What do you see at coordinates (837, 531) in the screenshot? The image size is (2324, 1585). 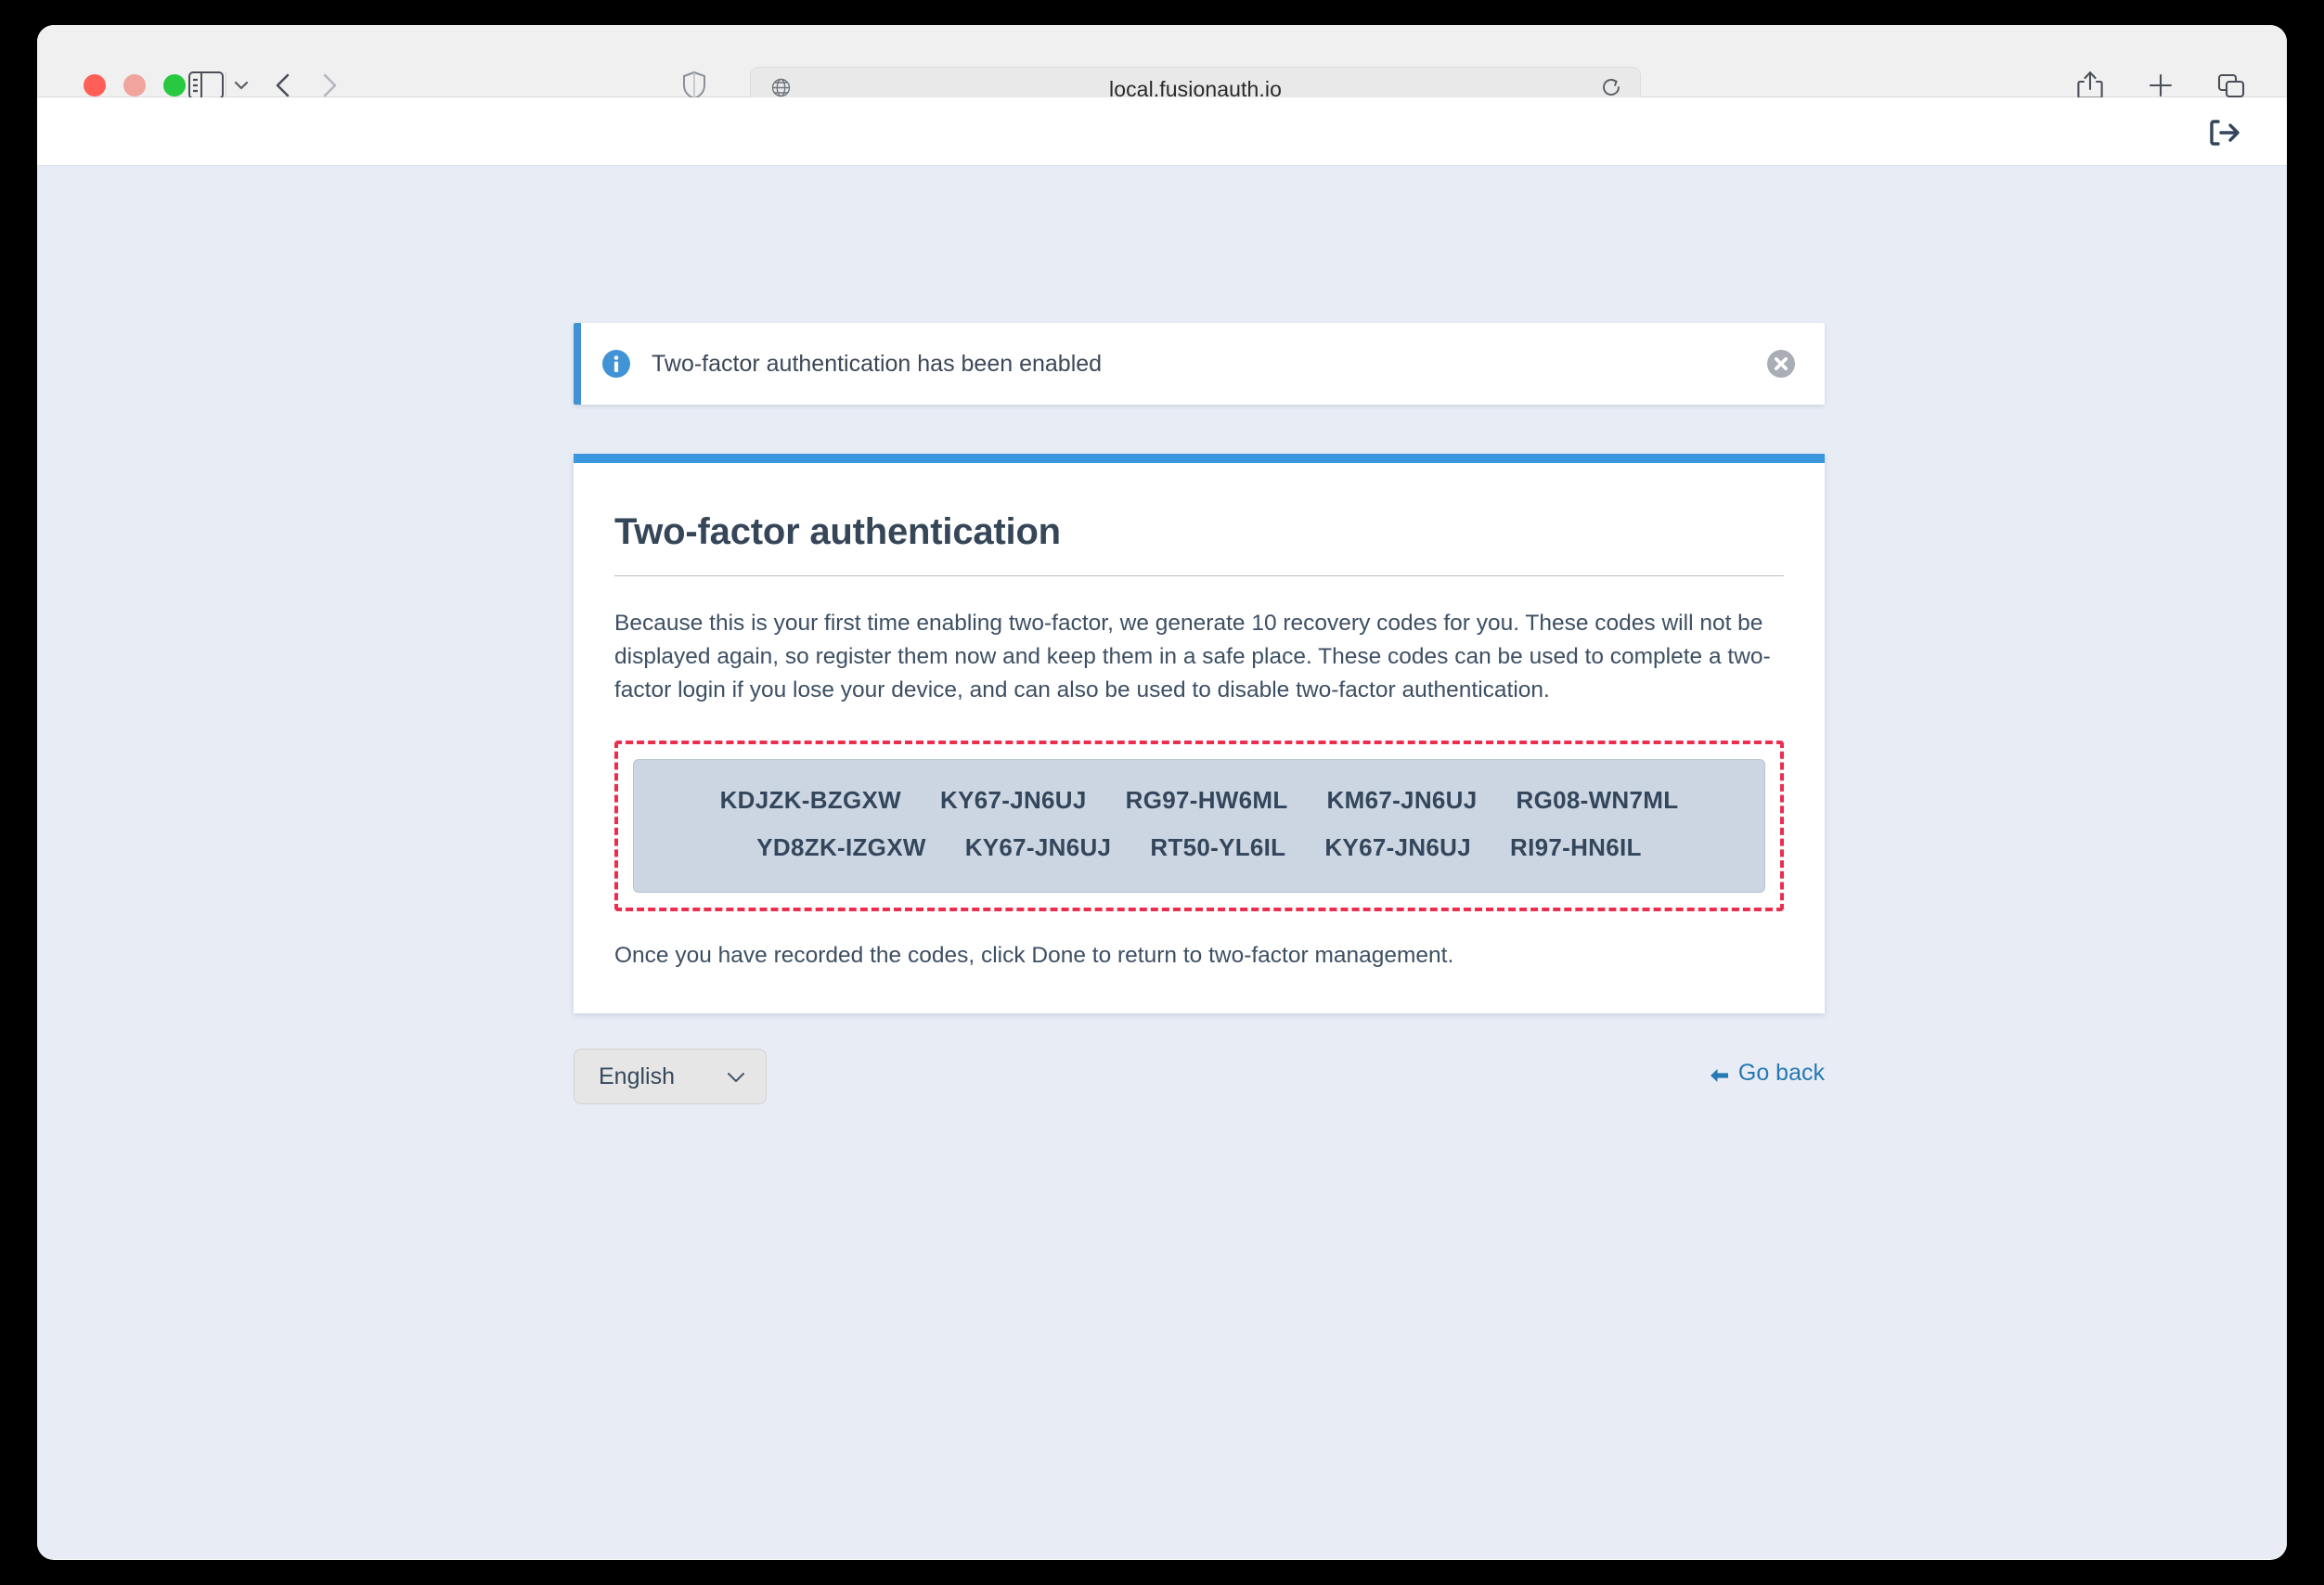 I see `page-title: Two-factor authentication` at bounding box center [837, 531].